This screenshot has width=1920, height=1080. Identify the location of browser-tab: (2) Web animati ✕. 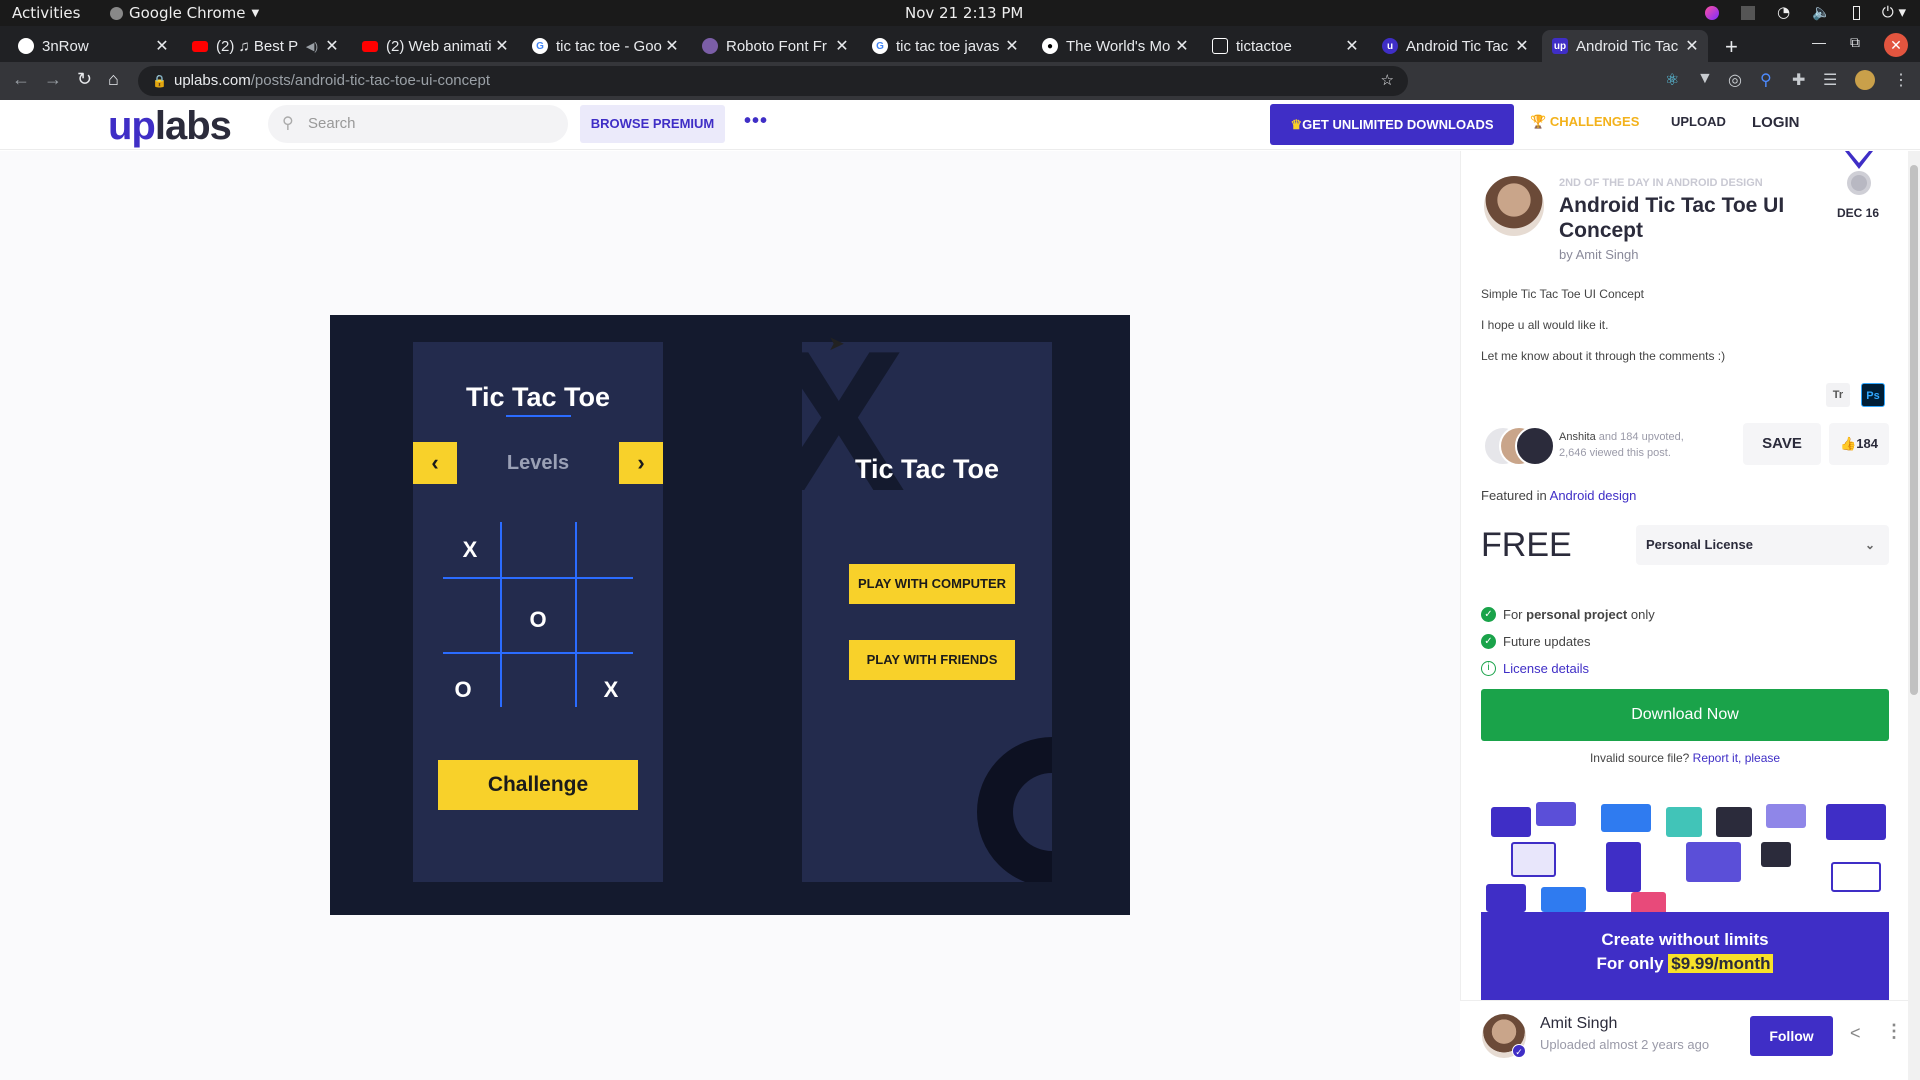
(435, 46).